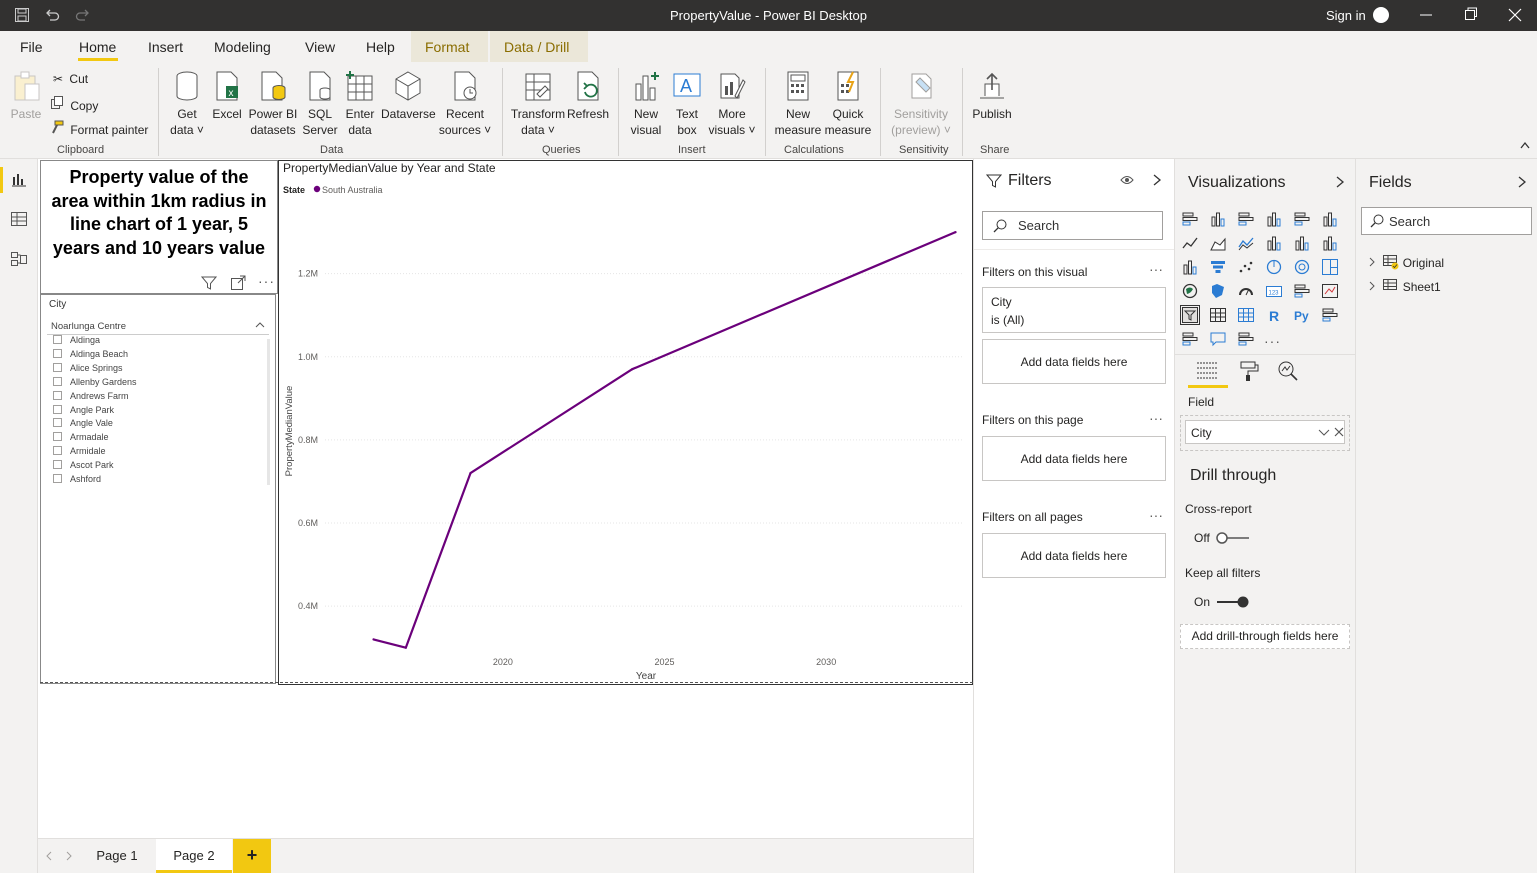  I want to click on remove-field-icon, so click(1339, 433).